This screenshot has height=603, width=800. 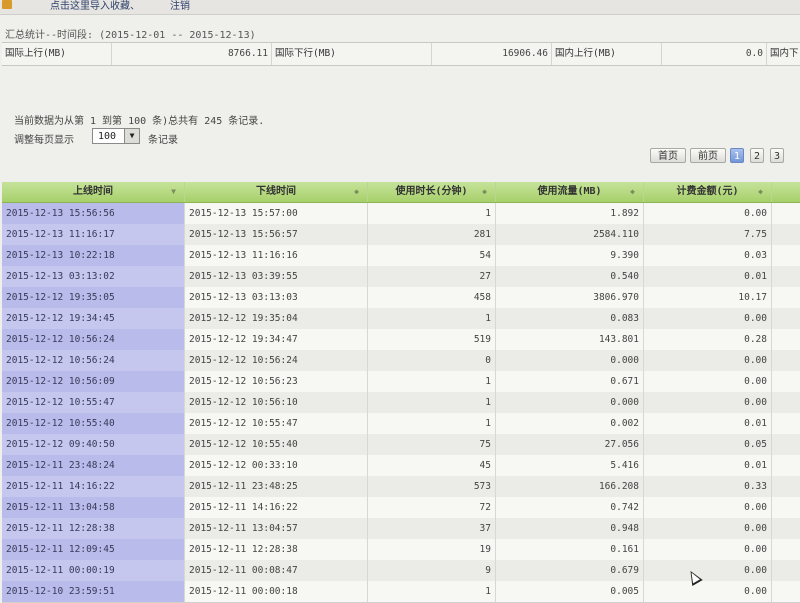 I want to click on cell-online-time: 2015-12-11 00:00:19, so click(x=93, y=570).